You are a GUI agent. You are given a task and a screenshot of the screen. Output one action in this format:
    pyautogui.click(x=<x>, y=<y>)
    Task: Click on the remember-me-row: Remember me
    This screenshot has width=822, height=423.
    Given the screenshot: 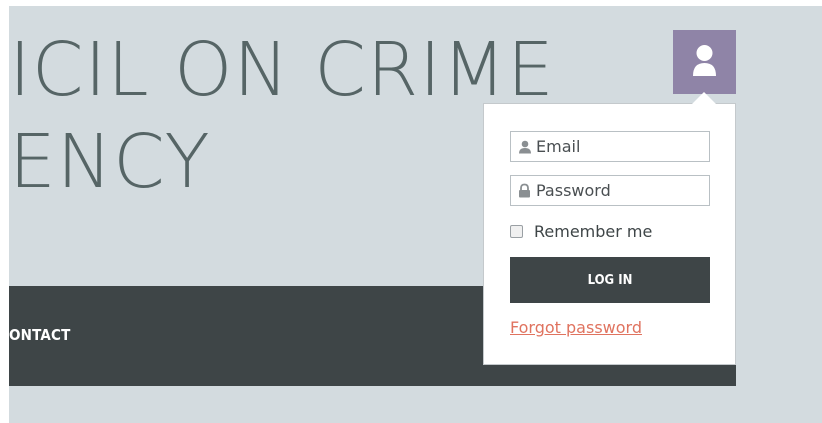 What is the action you would take?
    pyautogui.click(x=581, y=231)
    